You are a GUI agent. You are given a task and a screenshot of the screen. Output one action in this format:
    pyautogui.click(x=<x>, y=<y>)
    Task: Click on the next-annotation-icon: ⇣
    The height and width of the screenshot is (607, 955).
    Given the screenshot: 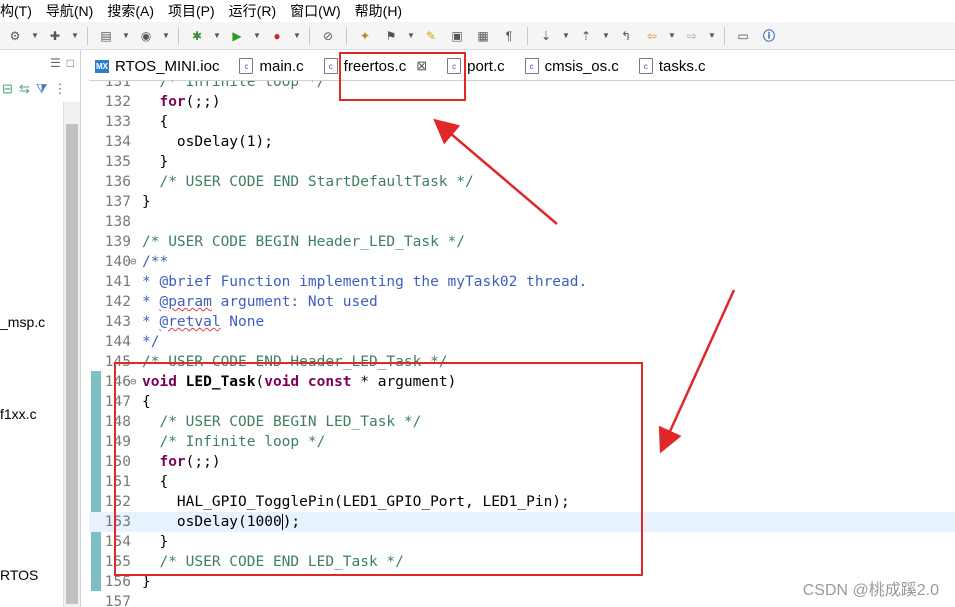 What is the action you would take?
    pyautogui.click(x=546, y=36)
    